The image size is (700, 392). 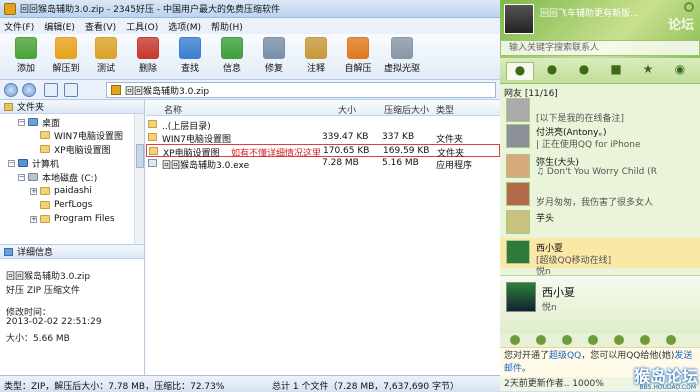 What do you see at coordinates (520, 71) in the screenshot?
I see `tab-contacts: ●` at bounding box center [520, 71].